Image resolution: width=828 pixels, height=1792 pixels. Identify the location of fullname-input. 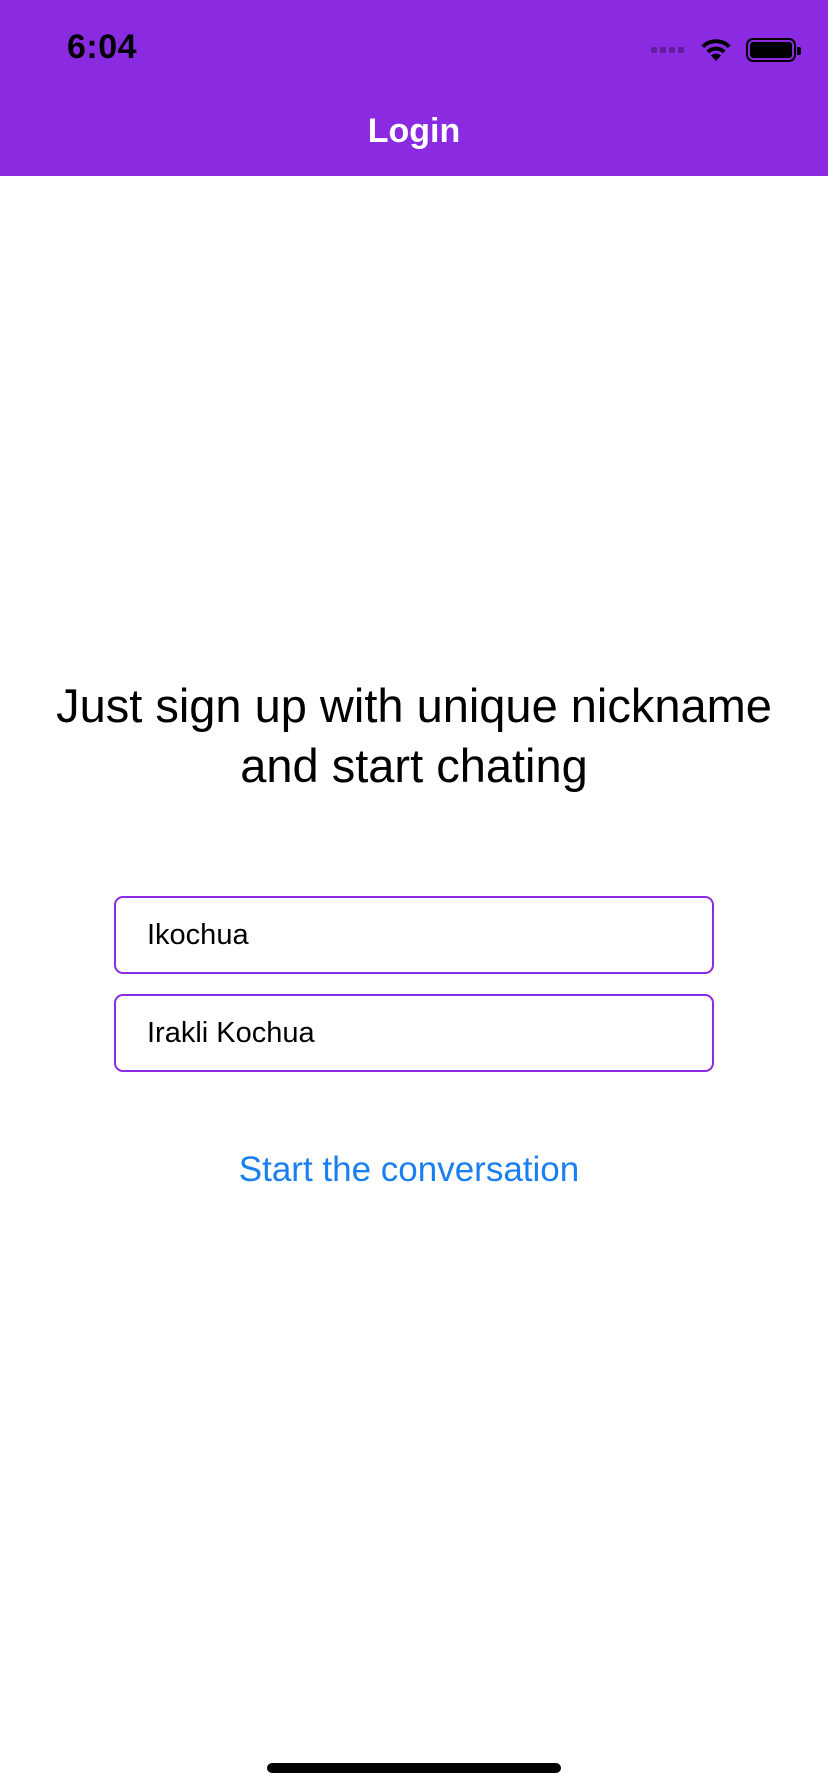
(429, 1033).